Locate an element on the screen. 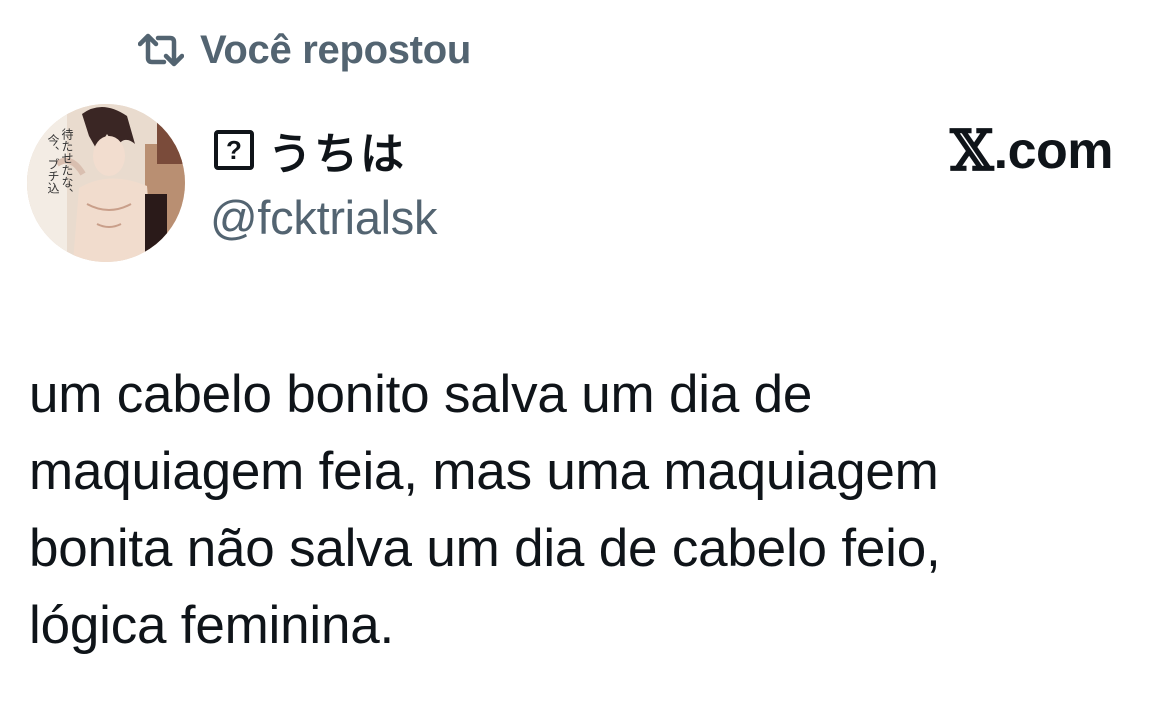 Image resolution: width=1169 pixels, height=708 pixels. brand-logo: 𝕏 .com is located at coordinates (1031, 151).